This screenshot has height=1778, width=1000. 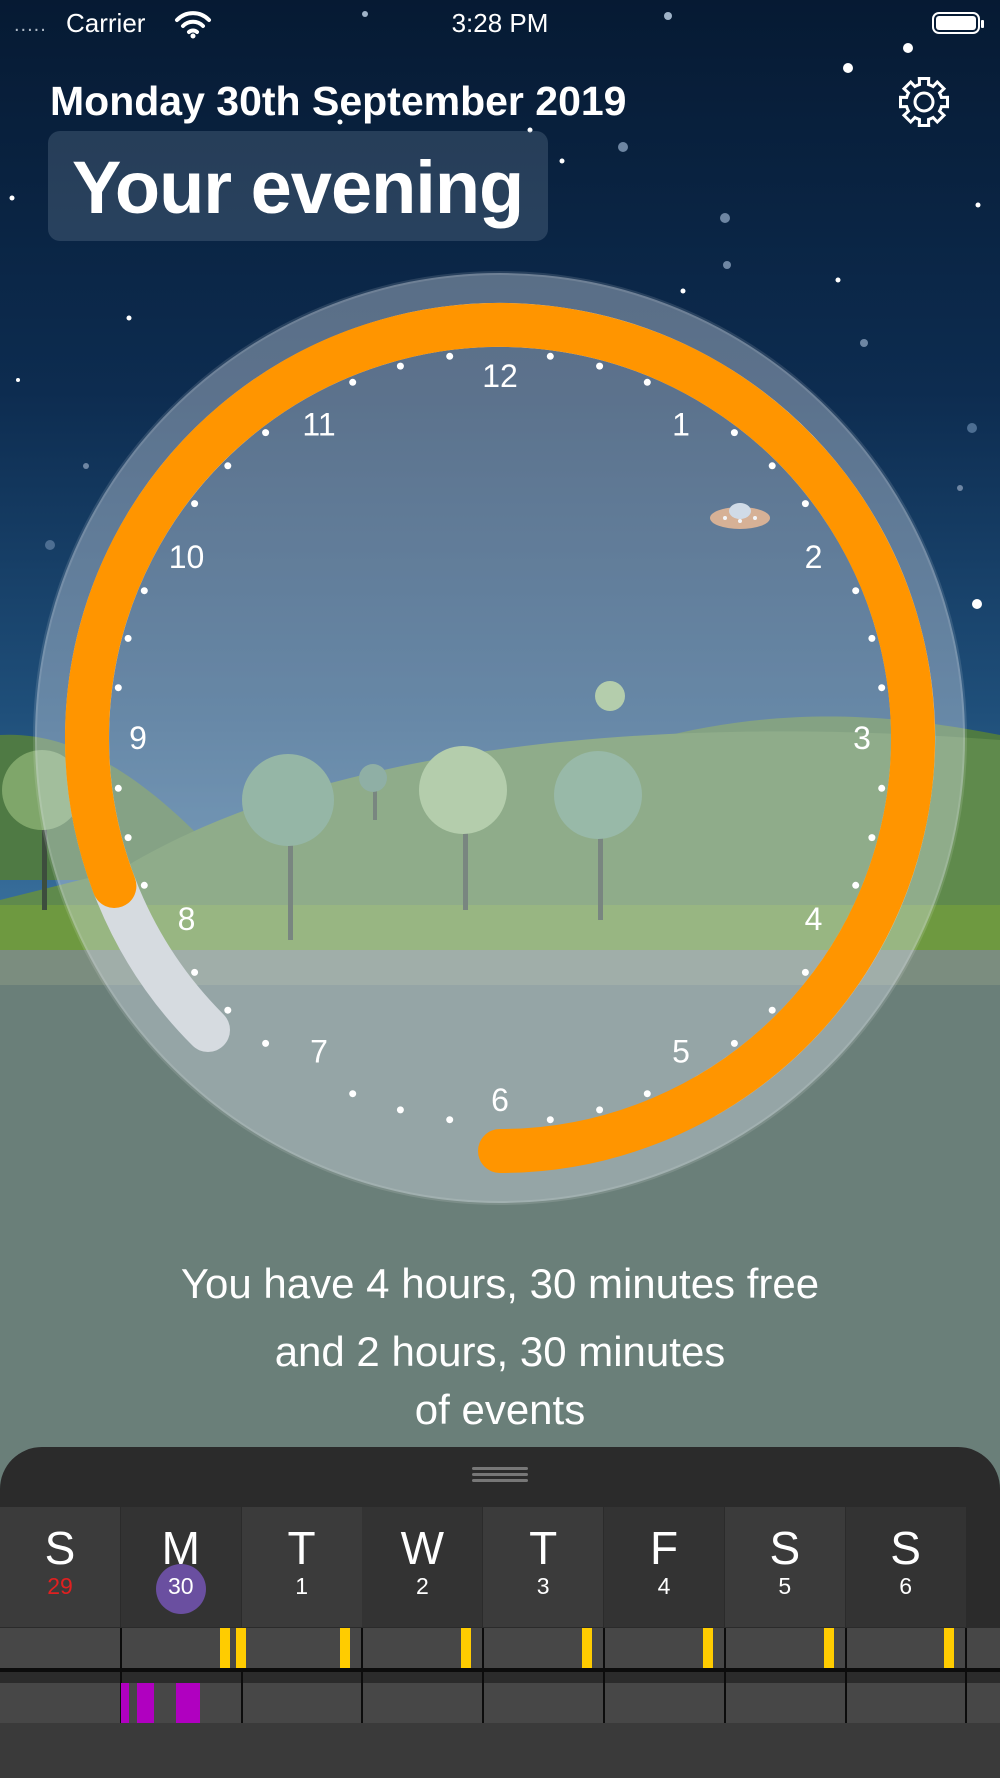 I want to click on summary-events-suffix: of events, so click(x=500, y=1409).